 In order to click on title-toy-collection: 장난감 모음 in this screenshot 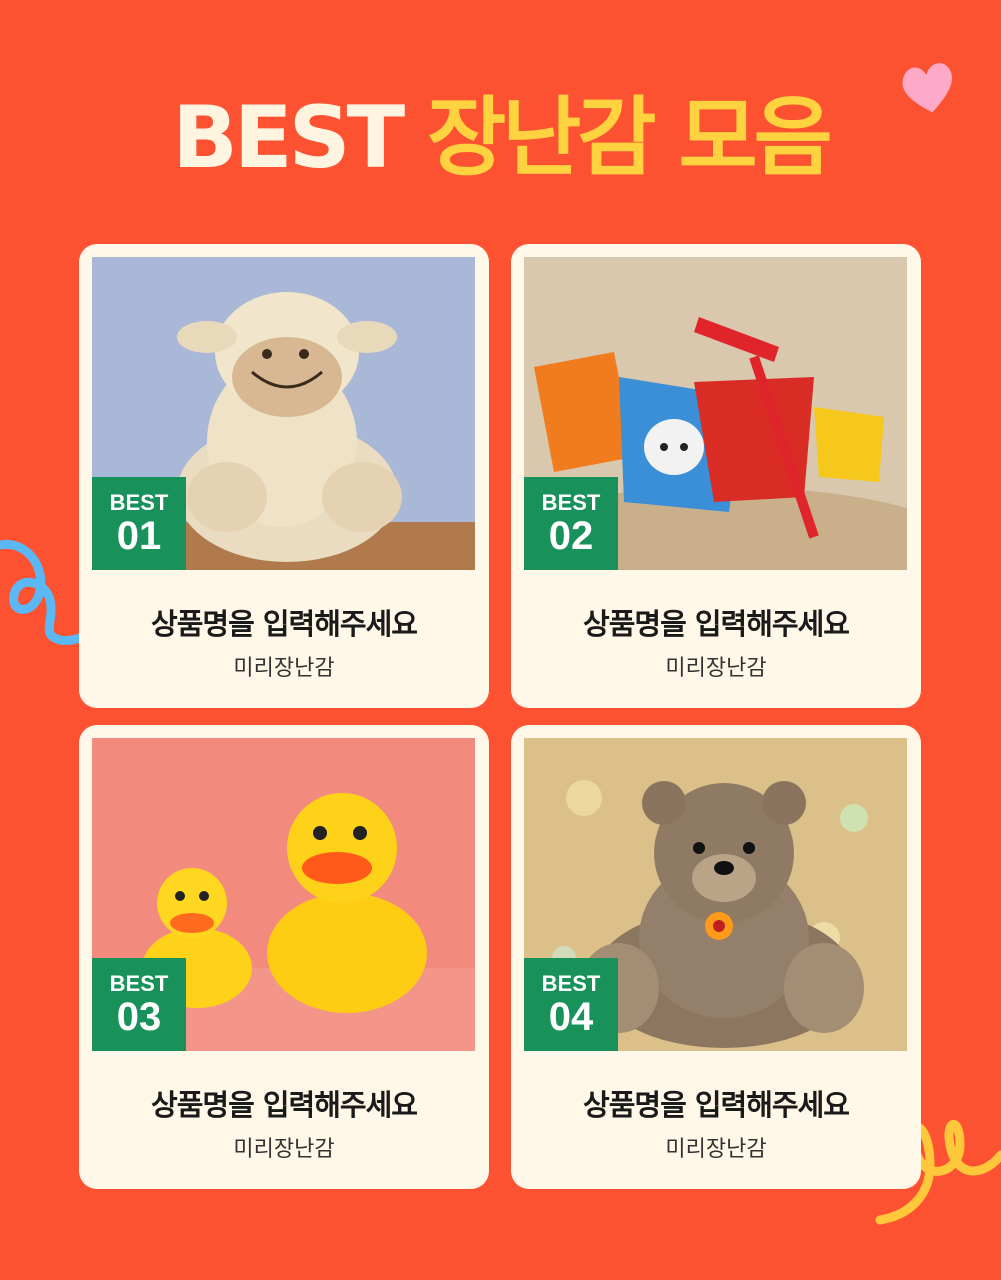, I will do `click(630, 138)`.